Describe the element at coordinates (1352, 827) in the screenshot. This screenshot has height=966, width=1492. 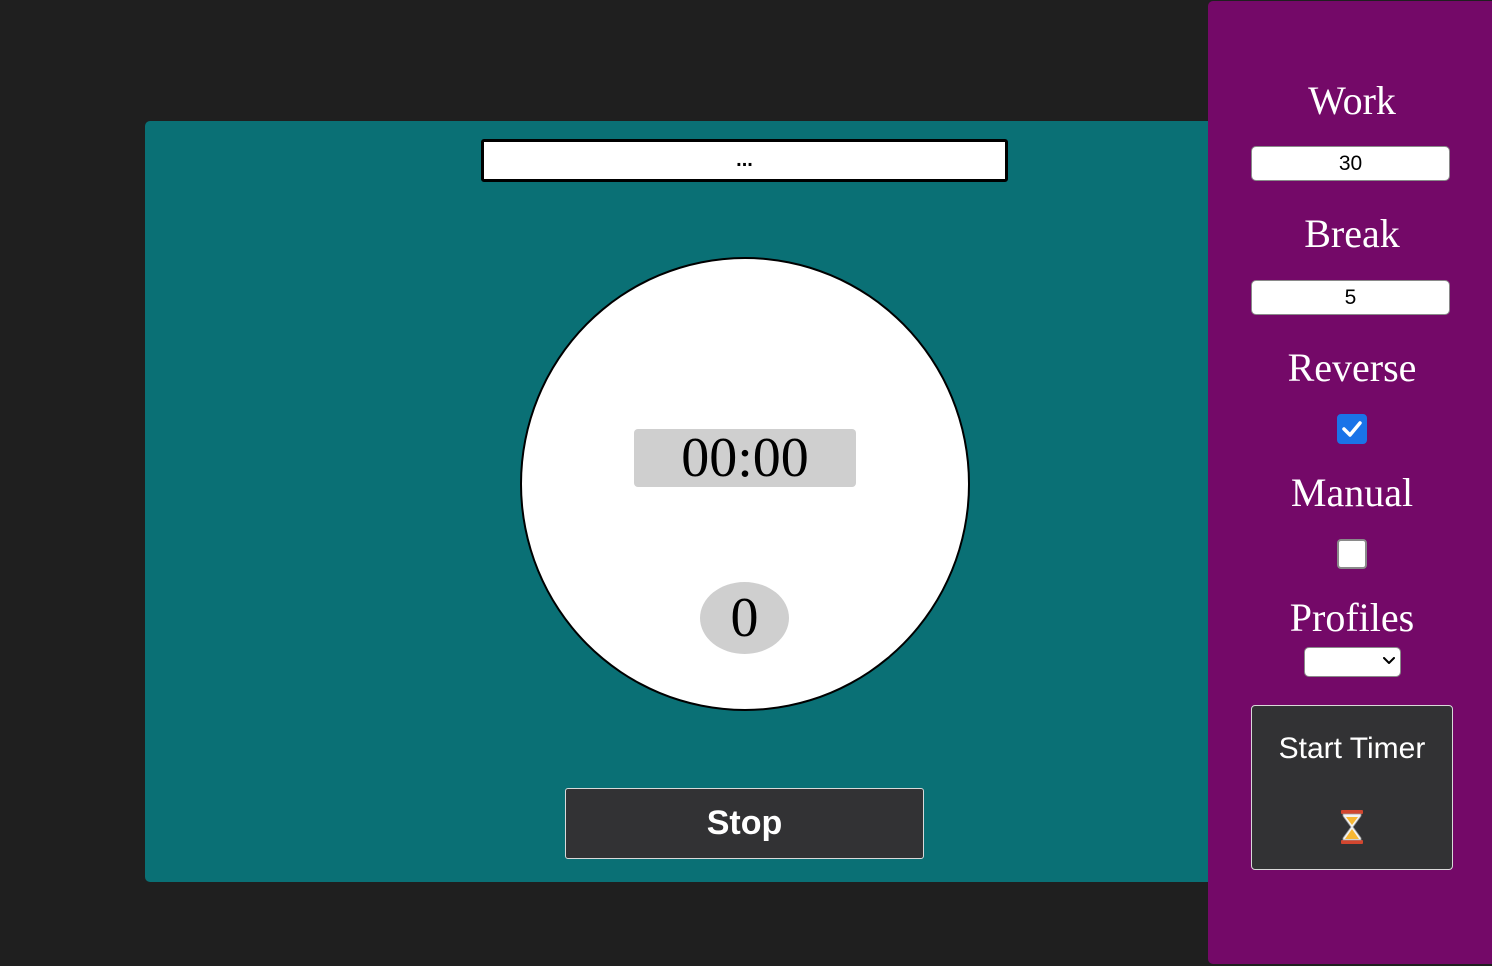
I see `hourglass-icon` at that location.